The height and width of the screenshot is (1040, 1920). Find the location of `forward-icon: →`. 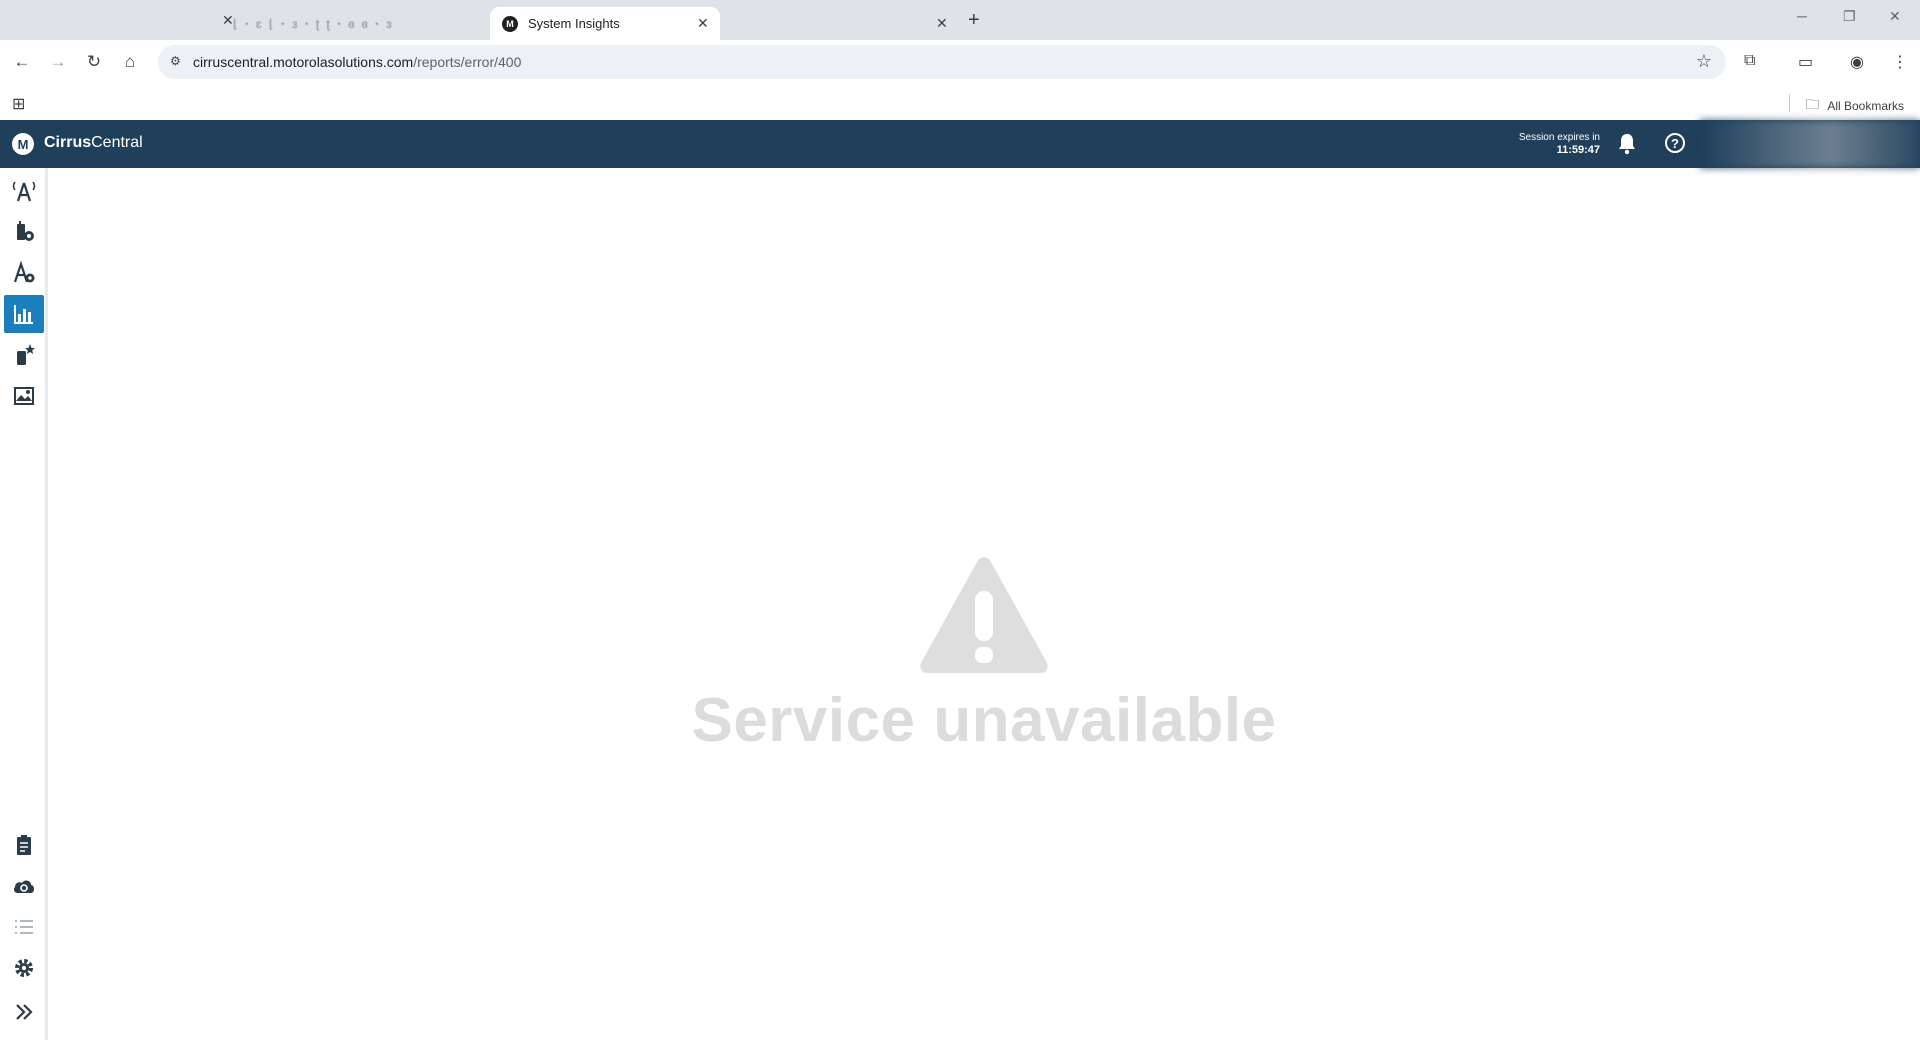

forward-icon: → is located at coordinates (58, 62).